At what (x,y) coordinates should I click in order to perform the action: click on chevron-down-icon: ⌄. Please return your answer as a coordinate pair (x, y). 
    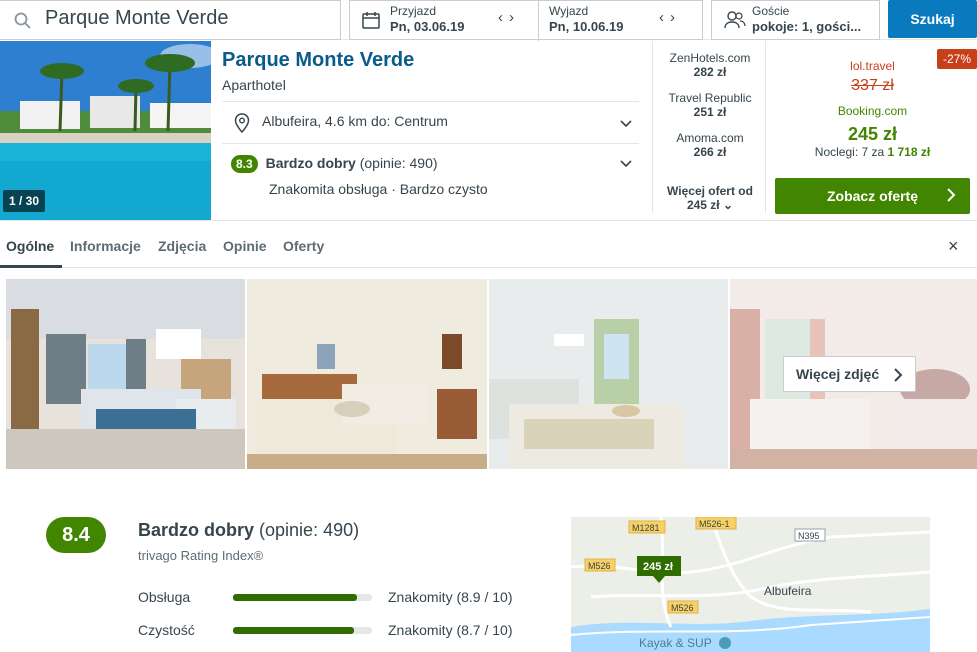
    Looking at the image, I should click on (728, 205).